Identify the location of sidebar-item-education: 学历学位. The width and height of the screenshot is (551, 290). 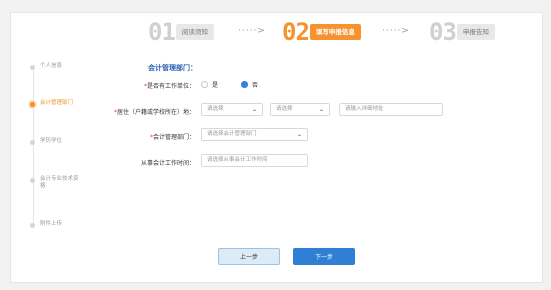
(46, 141).